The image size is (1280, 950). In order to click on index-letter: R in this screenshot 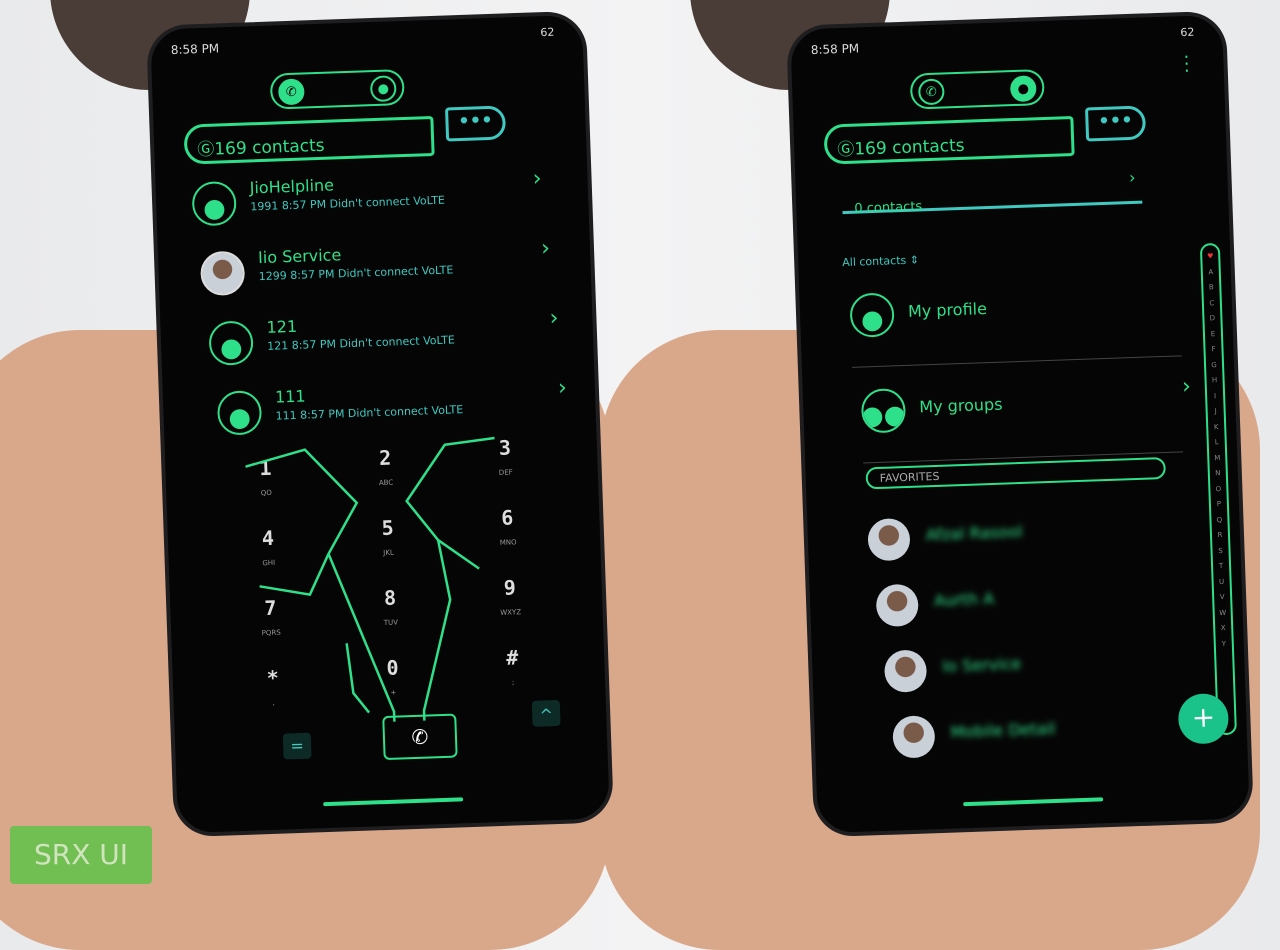, I will do `click(1220, 536)`.